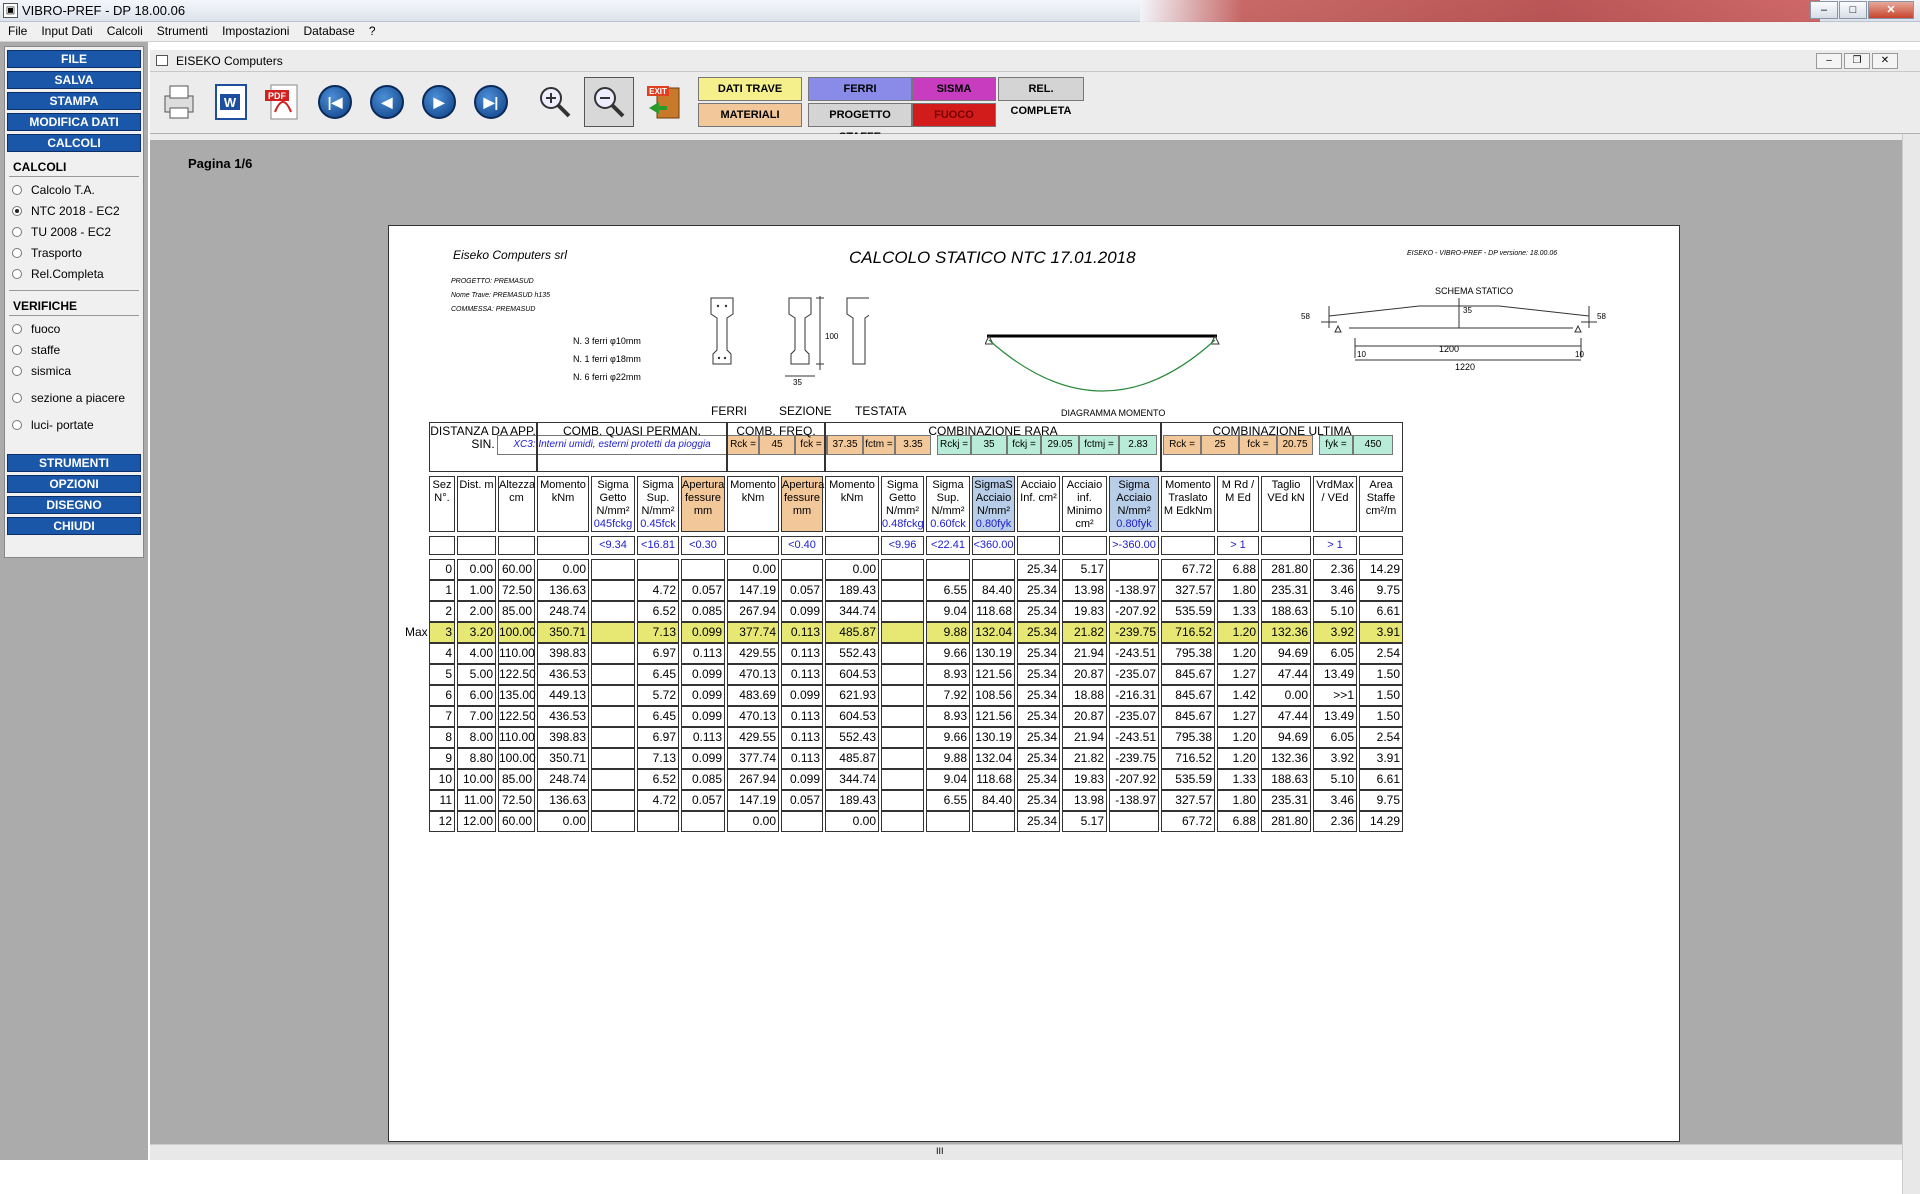 This screenshot has height=1194, width=1920. I want to click on table-cell-r4-c1: 4.00, so click(476, 653).